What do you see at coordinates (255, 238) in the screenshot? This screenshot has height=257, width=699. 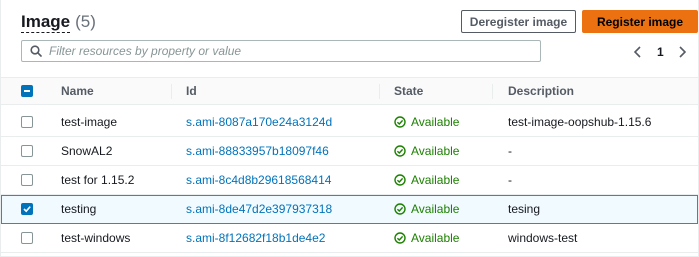 I see `cell-id-link: s.ami-8f12682f18b1de4e2` at bounding box center [255, 238].